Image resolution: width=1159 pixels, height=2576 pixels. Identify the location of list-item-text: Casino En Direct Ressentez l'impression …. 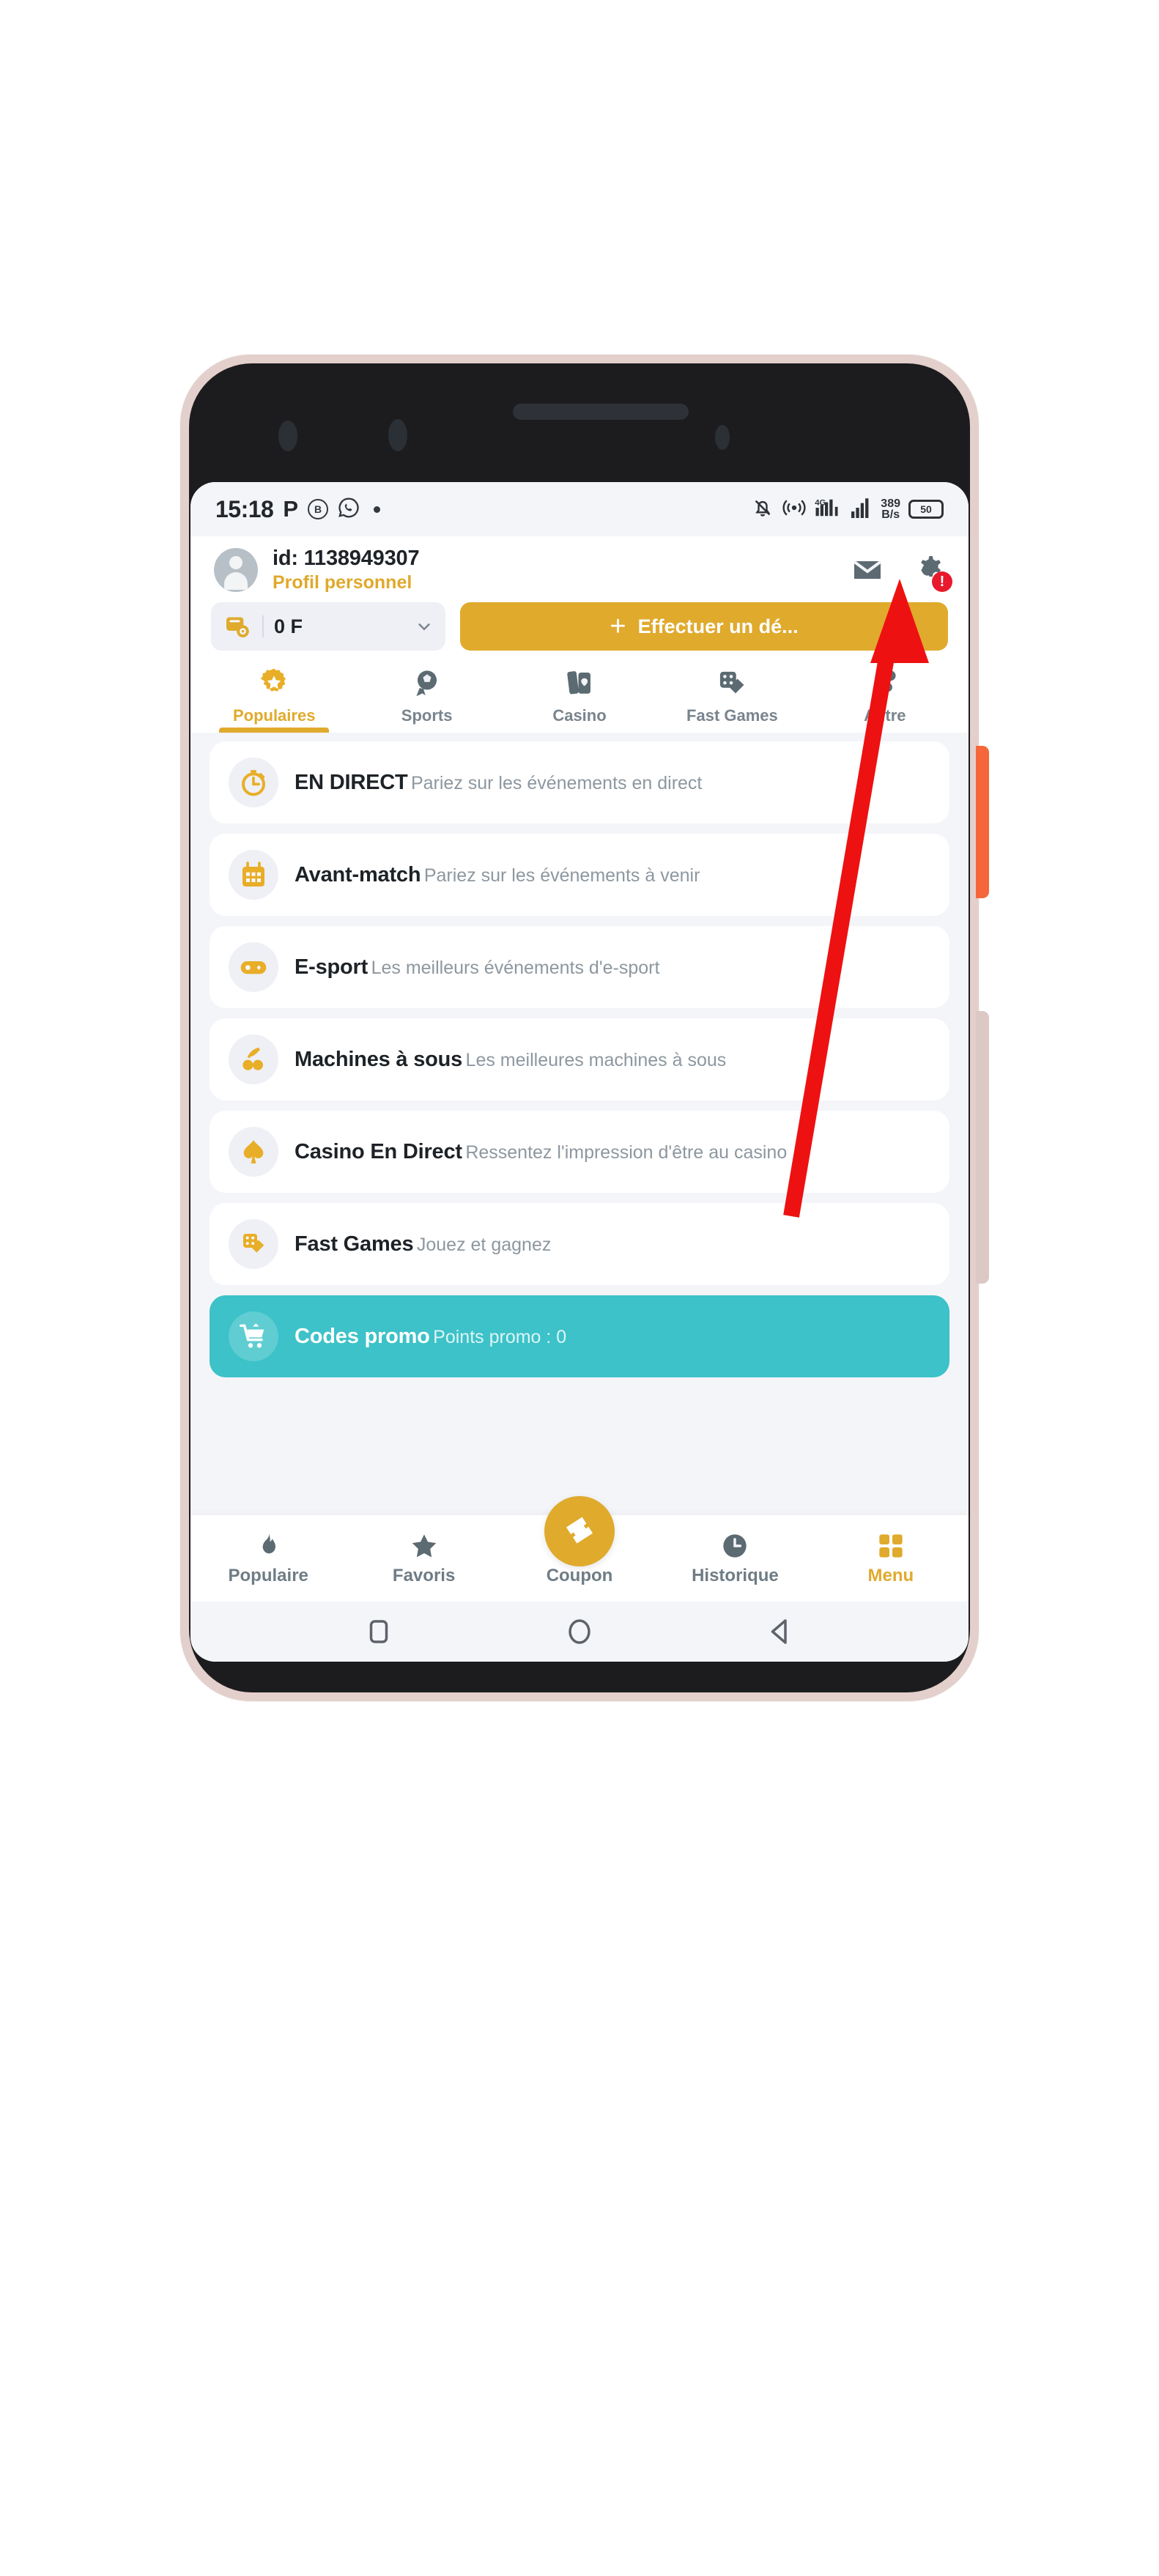
(541, 1152).